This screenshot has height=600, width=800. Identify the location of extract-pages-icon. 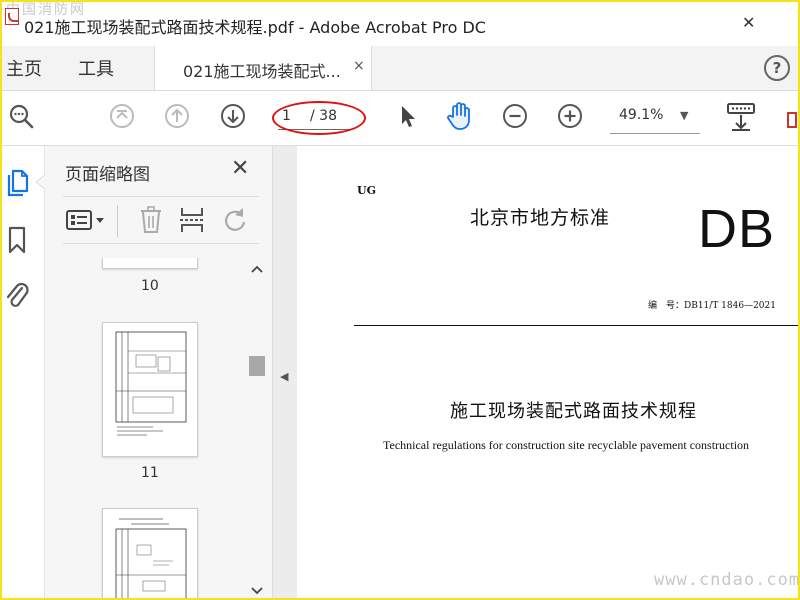
(192, 220).